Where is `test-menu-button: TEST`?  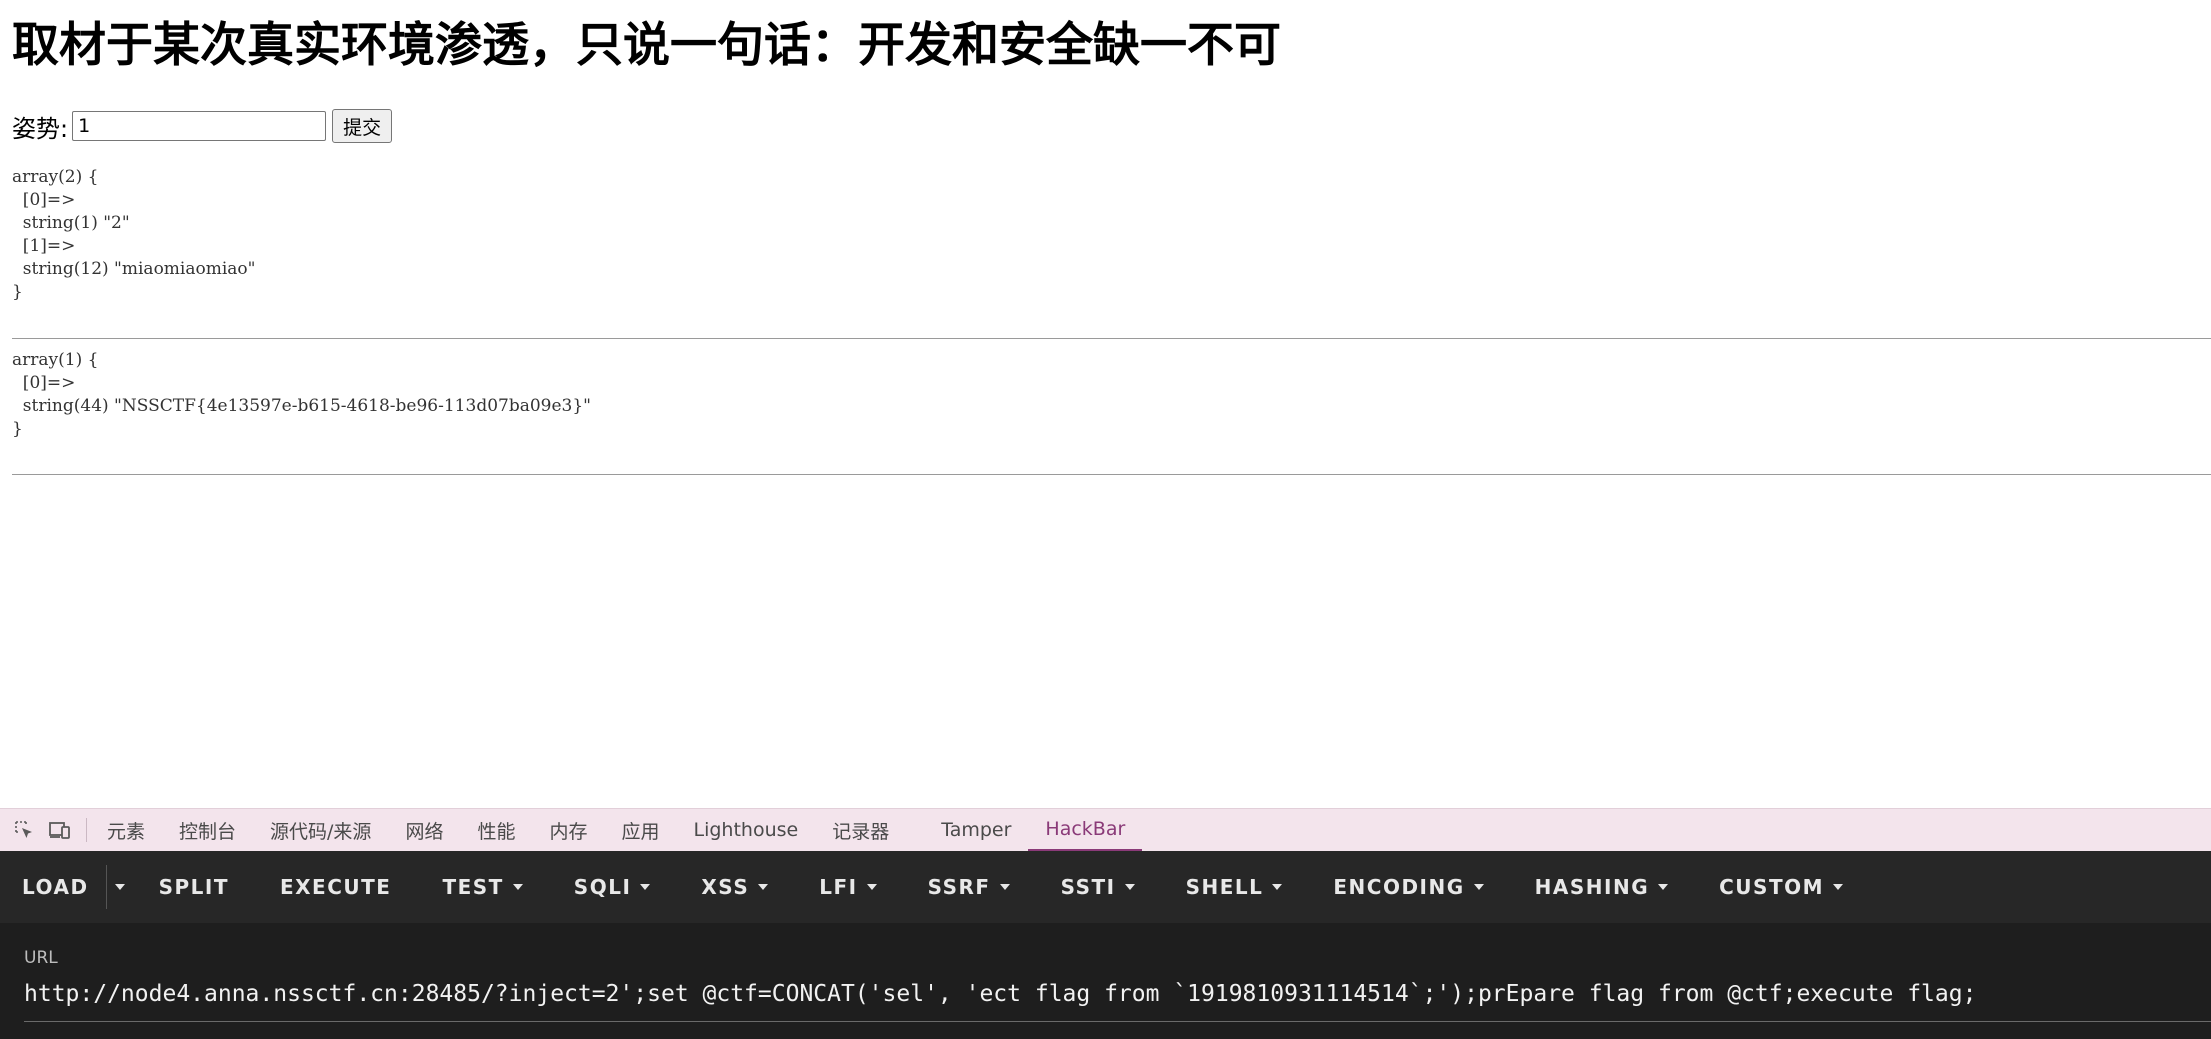 test-menu-button: TEST is located at coordinates (482, 887).